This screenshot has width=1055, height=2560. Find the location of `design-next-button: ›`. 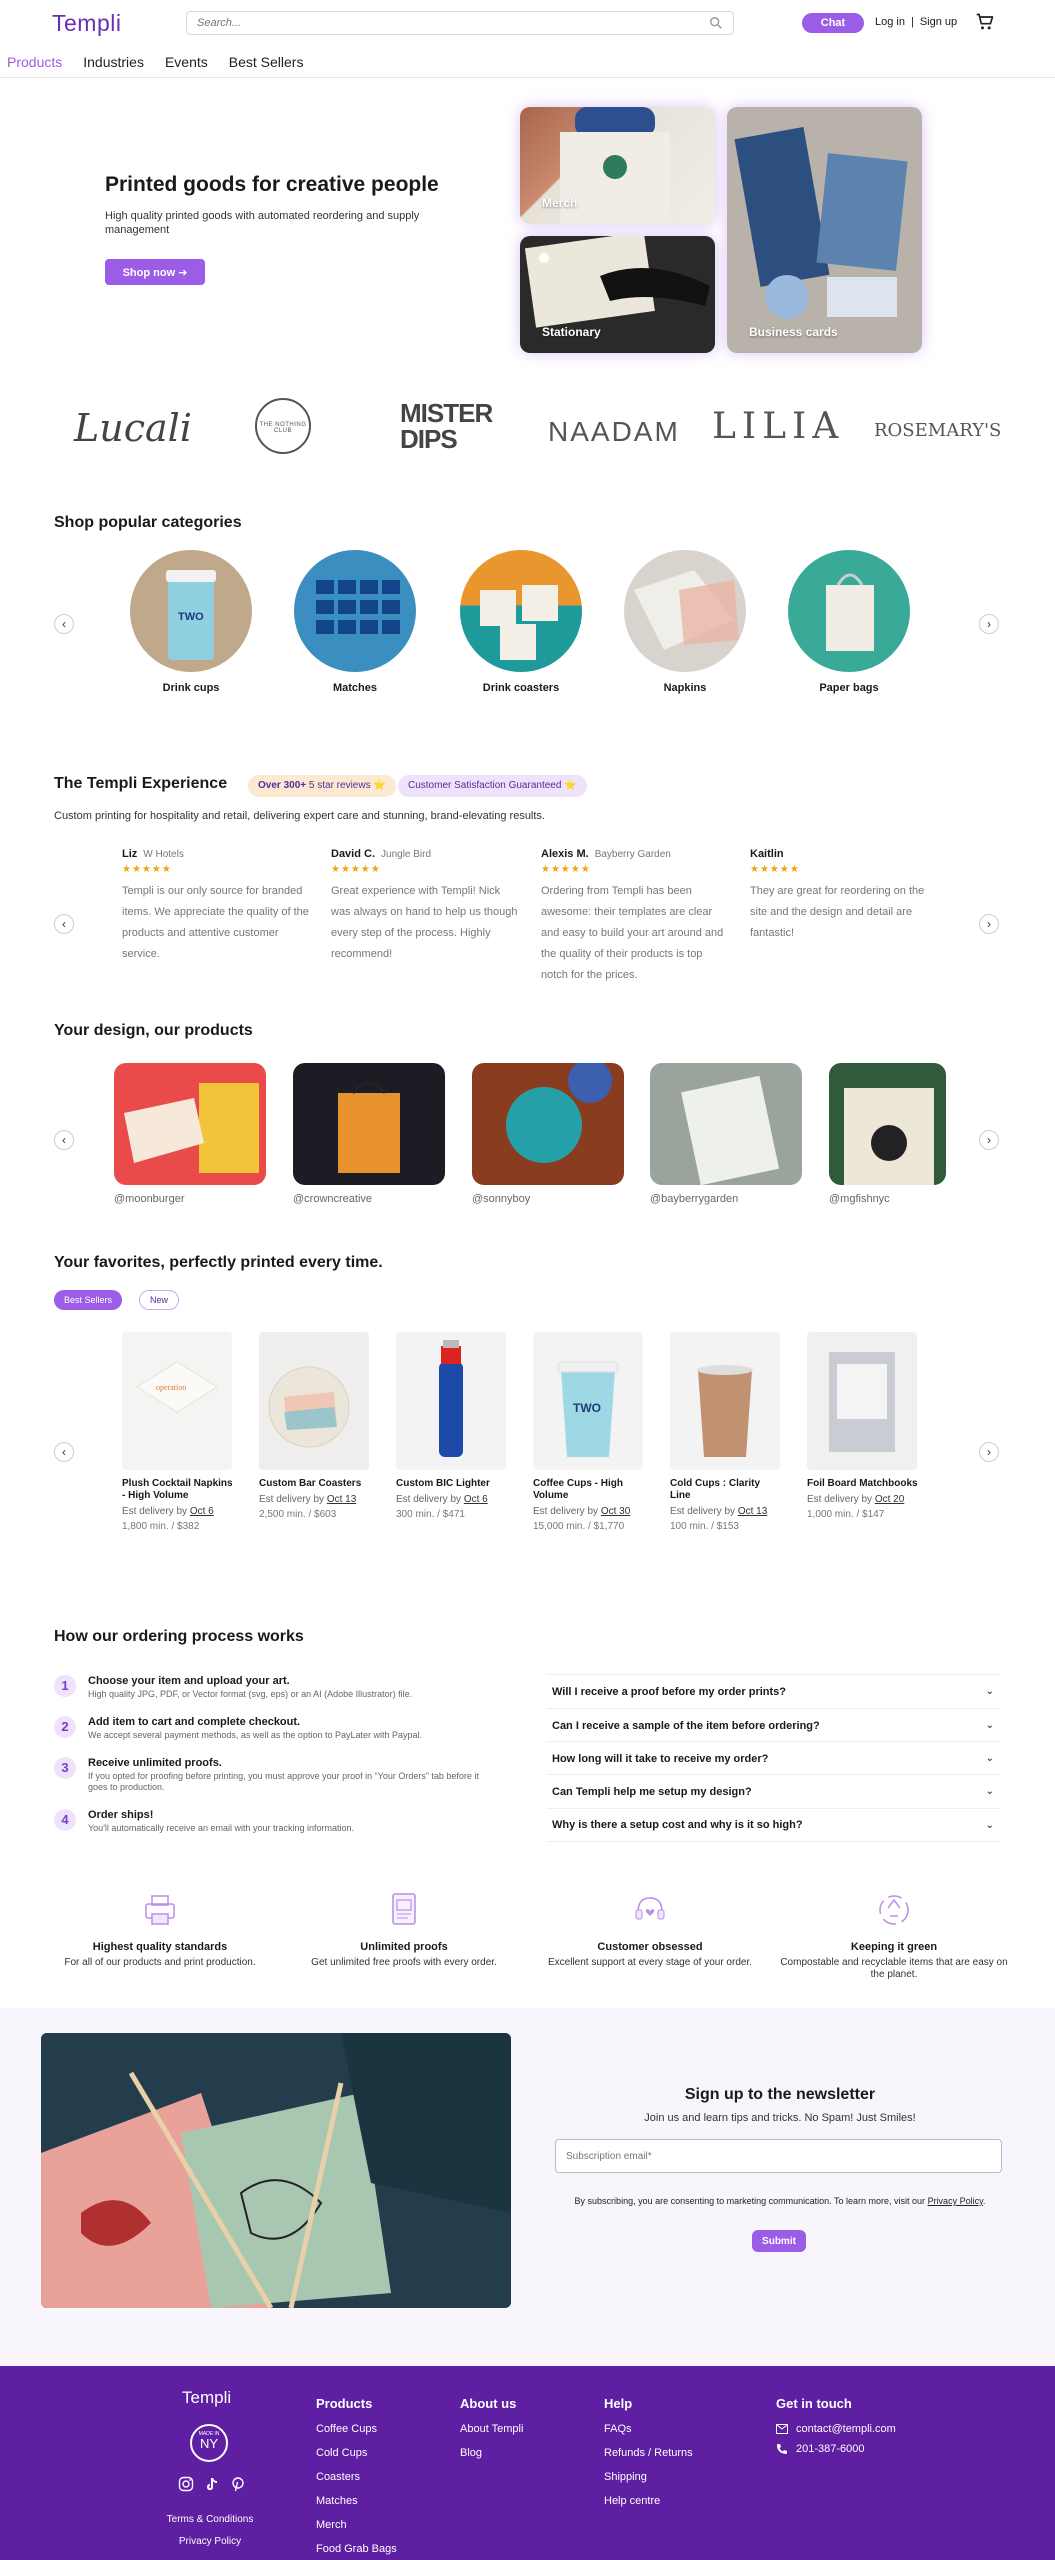

design-next-button: › is located at coordinates (989, 1140).